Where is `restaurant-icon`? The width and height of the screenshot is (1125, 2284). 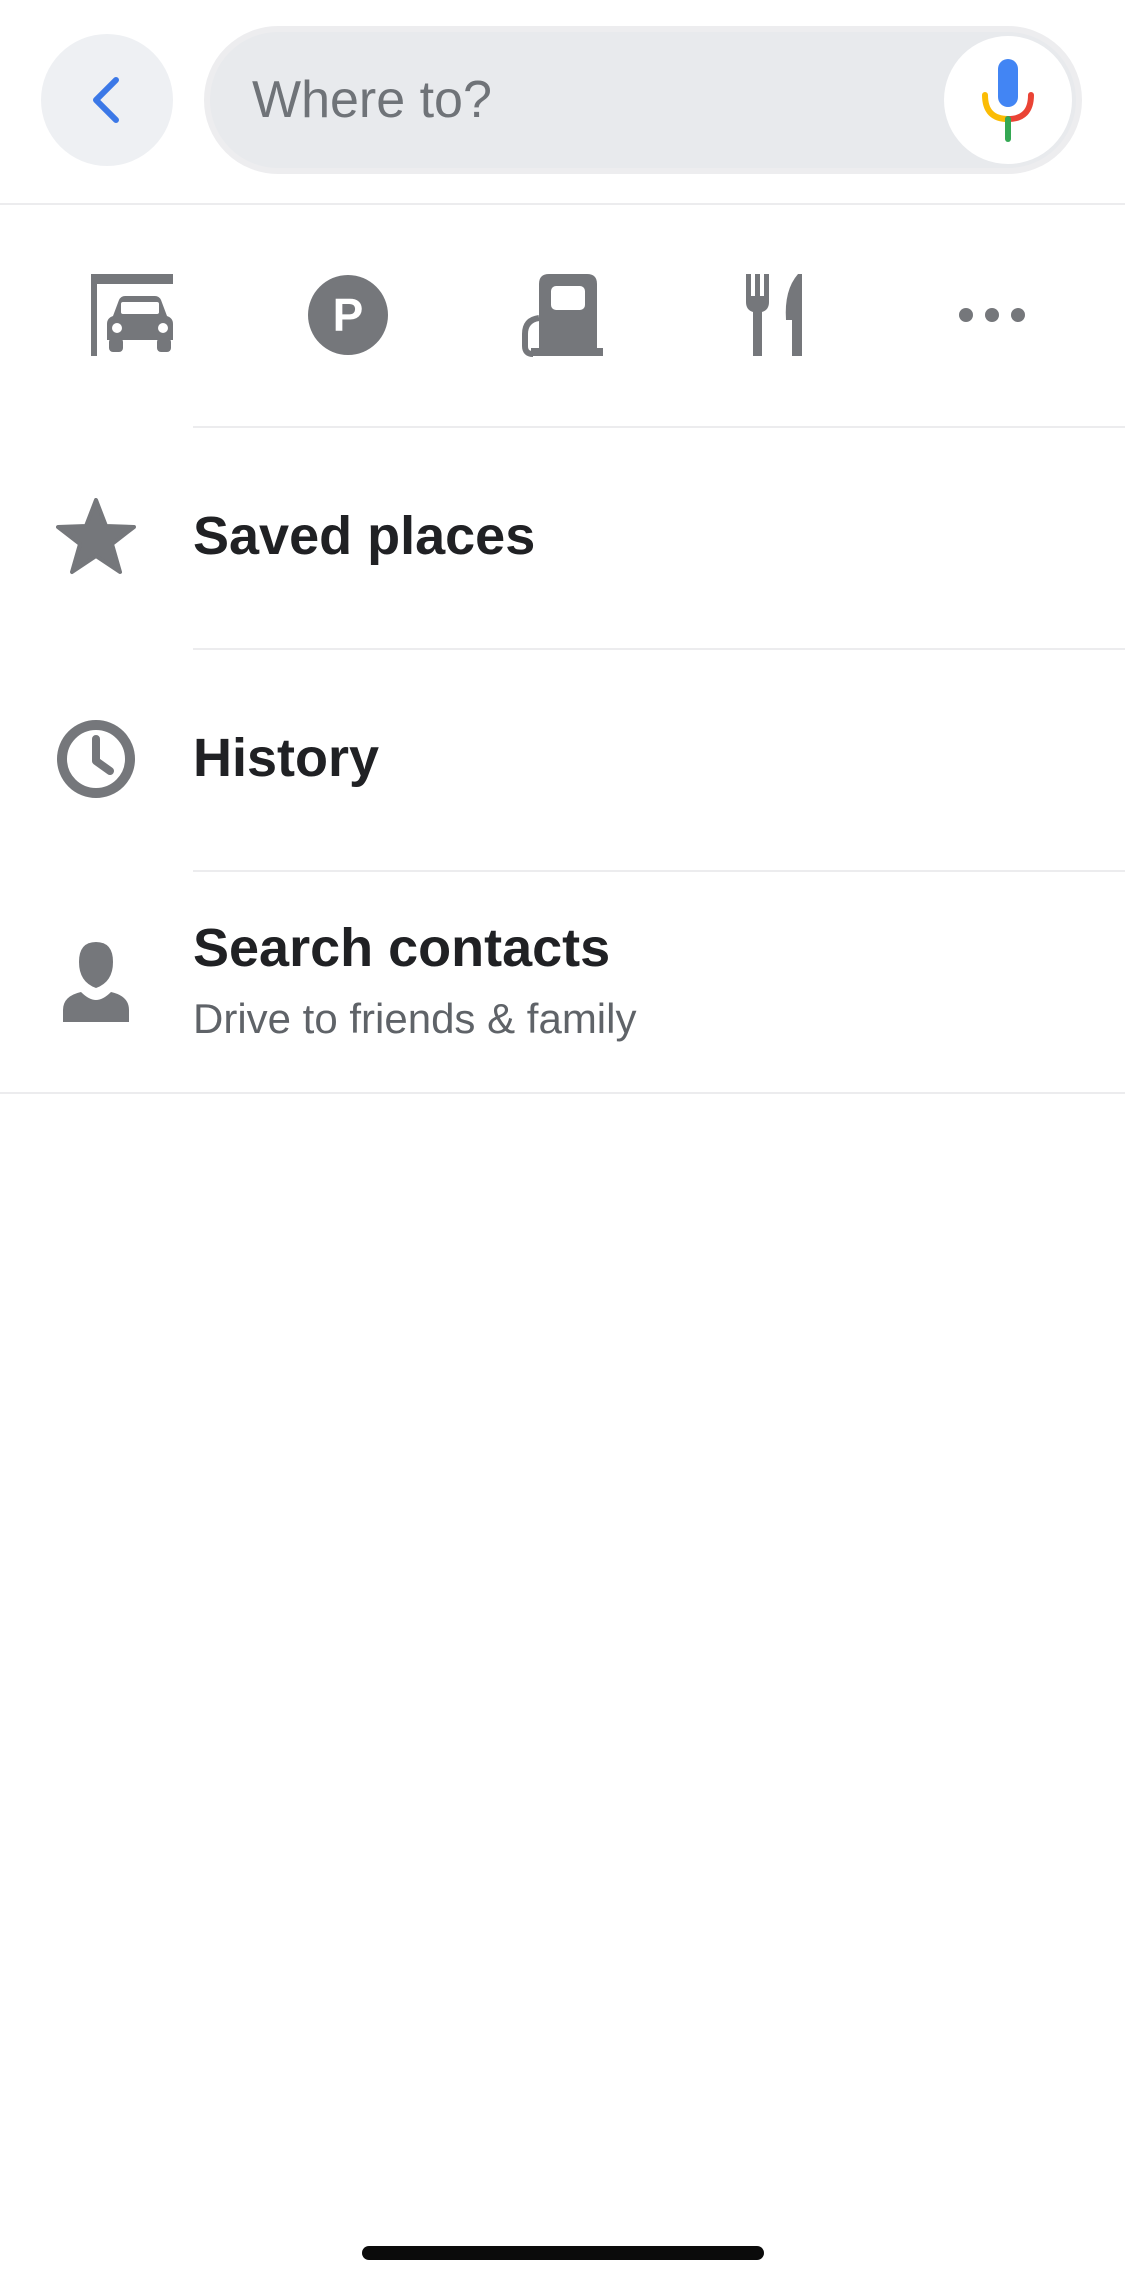 restaurant-icon is located at coordinates (774, 315).